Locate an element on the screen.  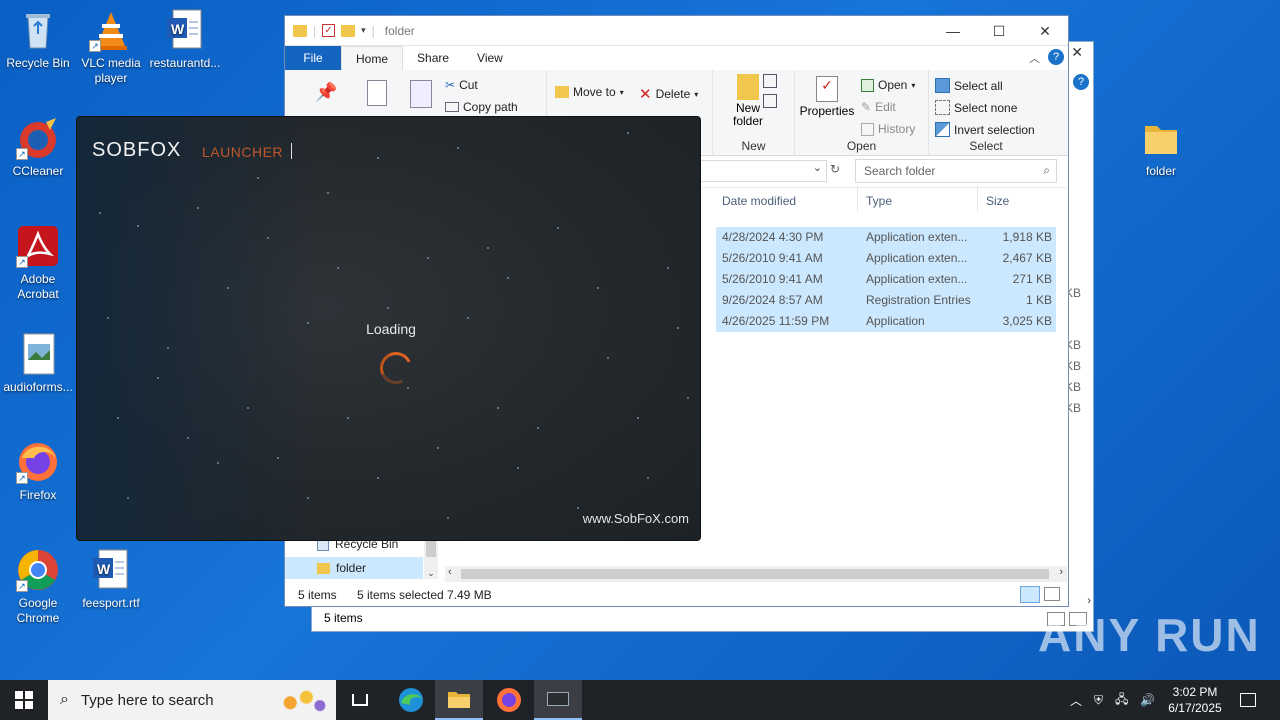
minimize-icon: — is located at coordinates (953, 31).